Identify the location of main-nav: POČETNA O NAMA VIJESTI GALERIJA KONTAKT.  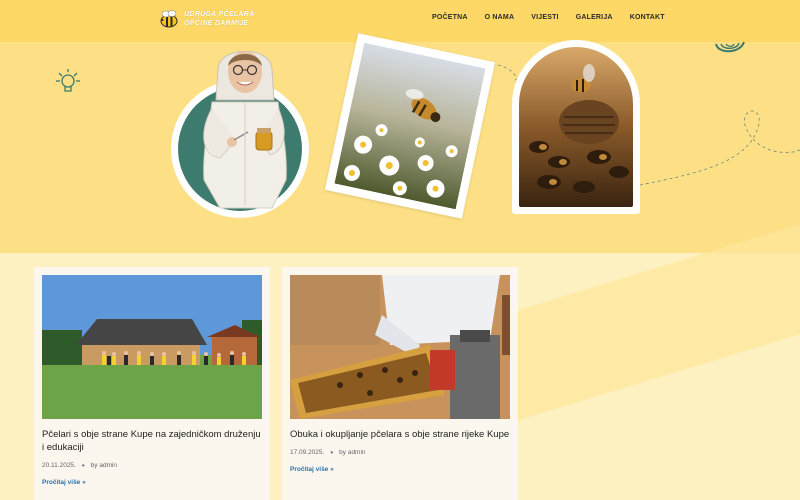
(548, 17).